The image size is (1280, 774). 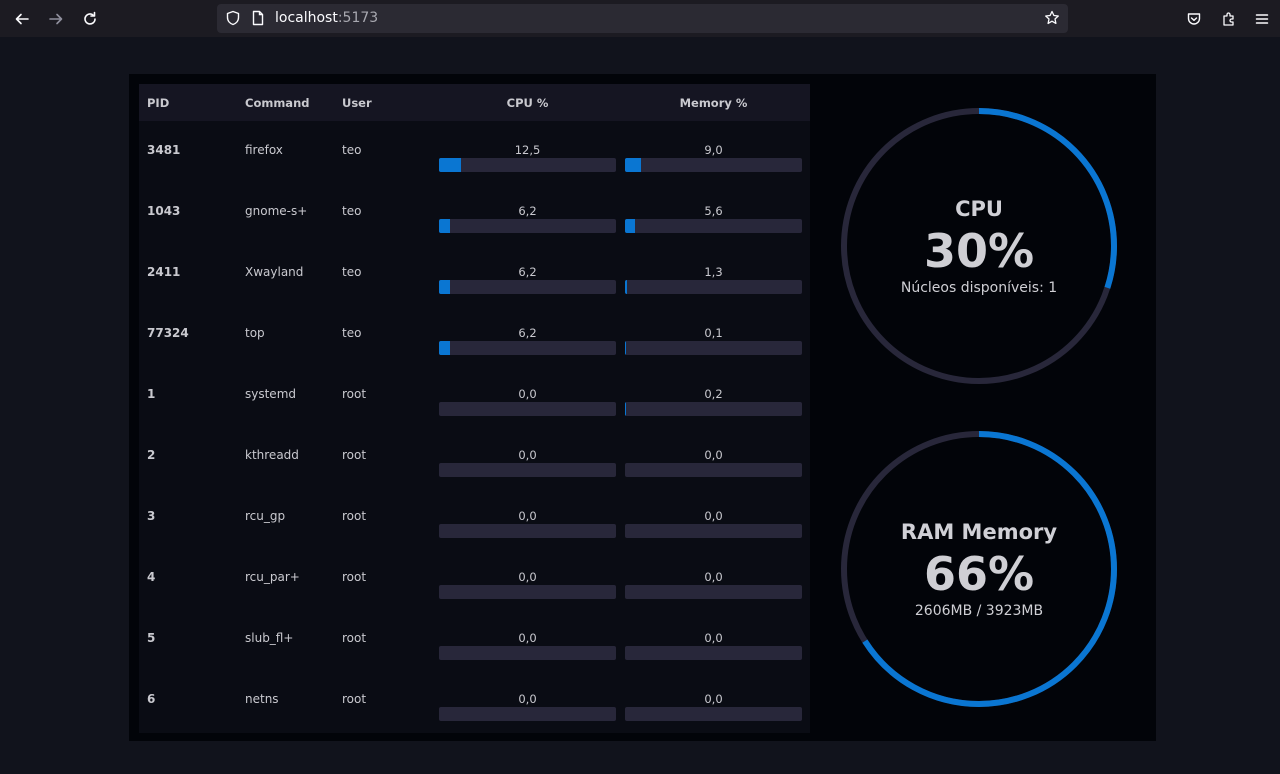 I want to click on bookmark-star-icon, so click(x=1052, y=18).